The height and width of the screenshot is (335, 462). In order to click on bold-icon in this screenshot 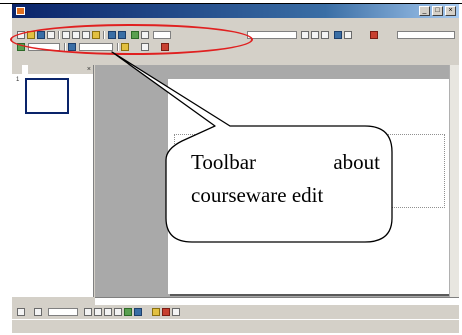, I will do `click(305, 35)`.